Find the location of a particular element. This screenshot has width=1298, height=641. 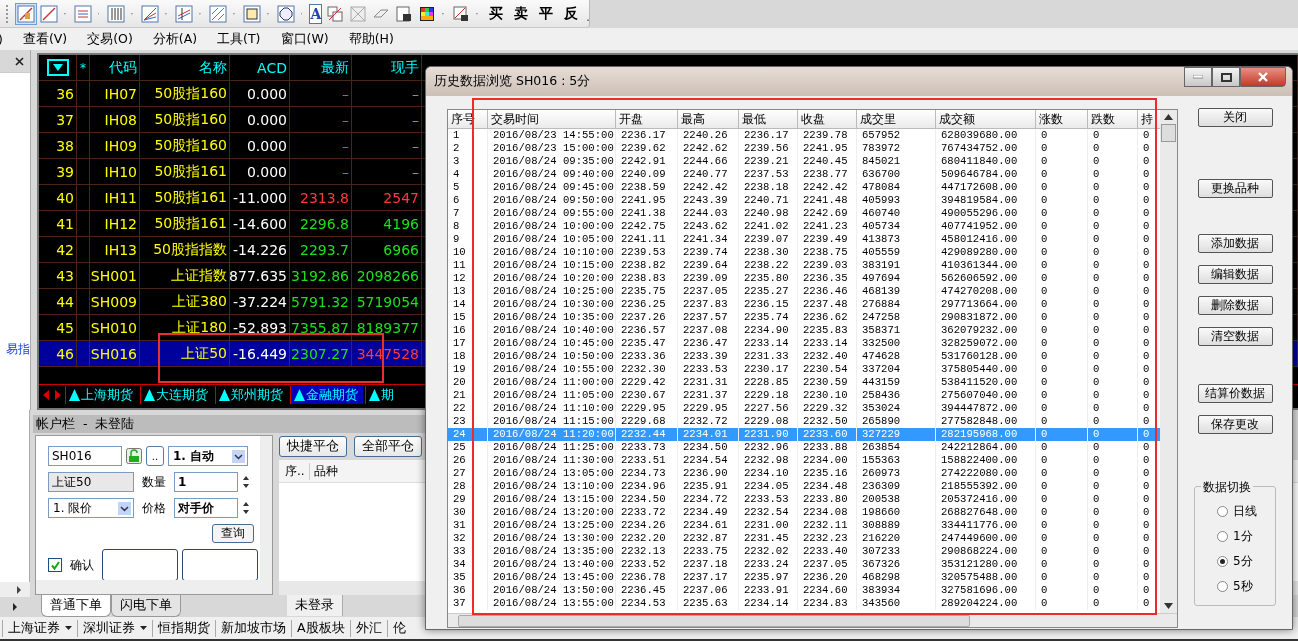

market-tab: 郑州期货 is located at coordinates (251, 394).